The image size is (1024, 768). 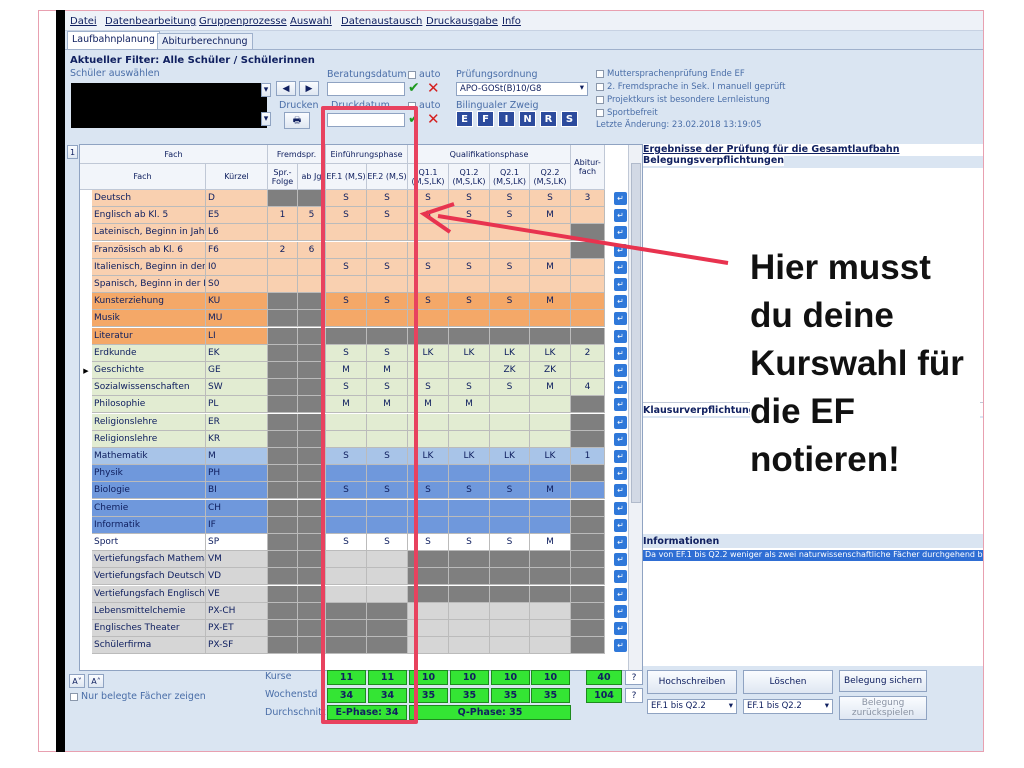 What do you see at coordinates (149, 216) in the screenshot?
I see `fach-cell: Englisch ab Kl. 5` at bounding box center [149, 216].